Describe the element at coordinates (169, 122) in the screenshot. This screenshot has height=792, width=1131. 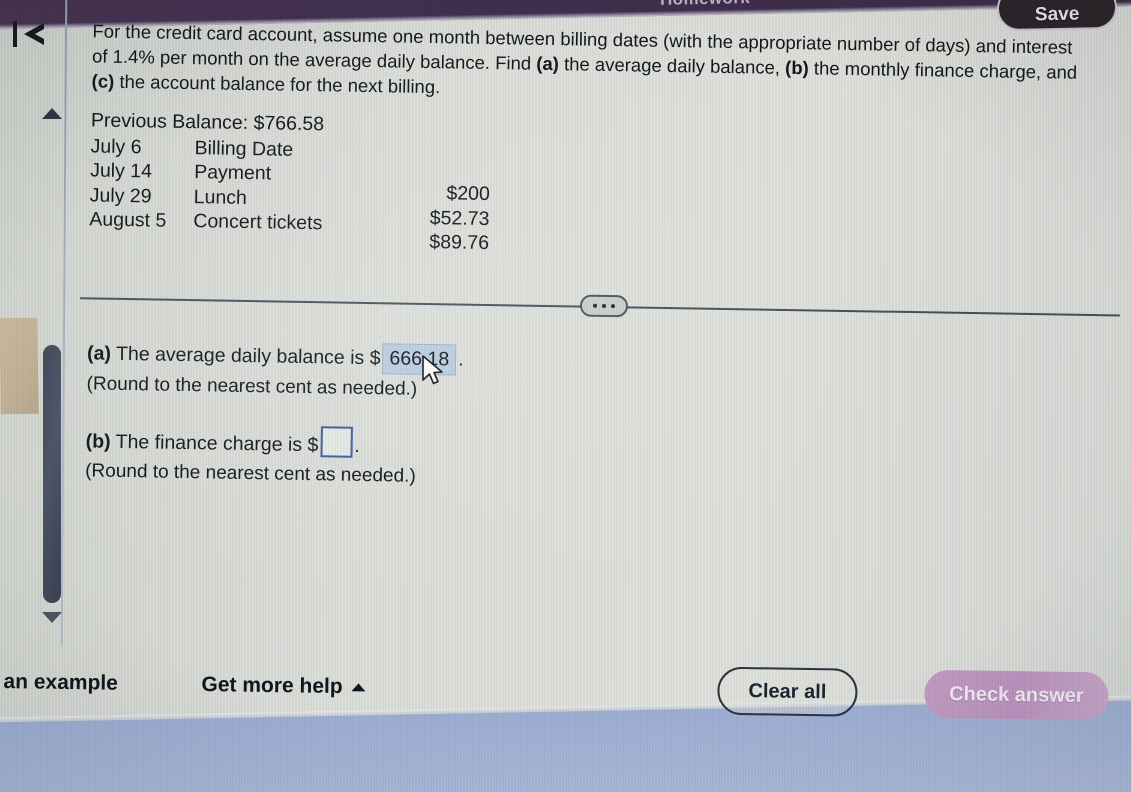
I see `previous-balance-label: Previous Balance:` at that location.